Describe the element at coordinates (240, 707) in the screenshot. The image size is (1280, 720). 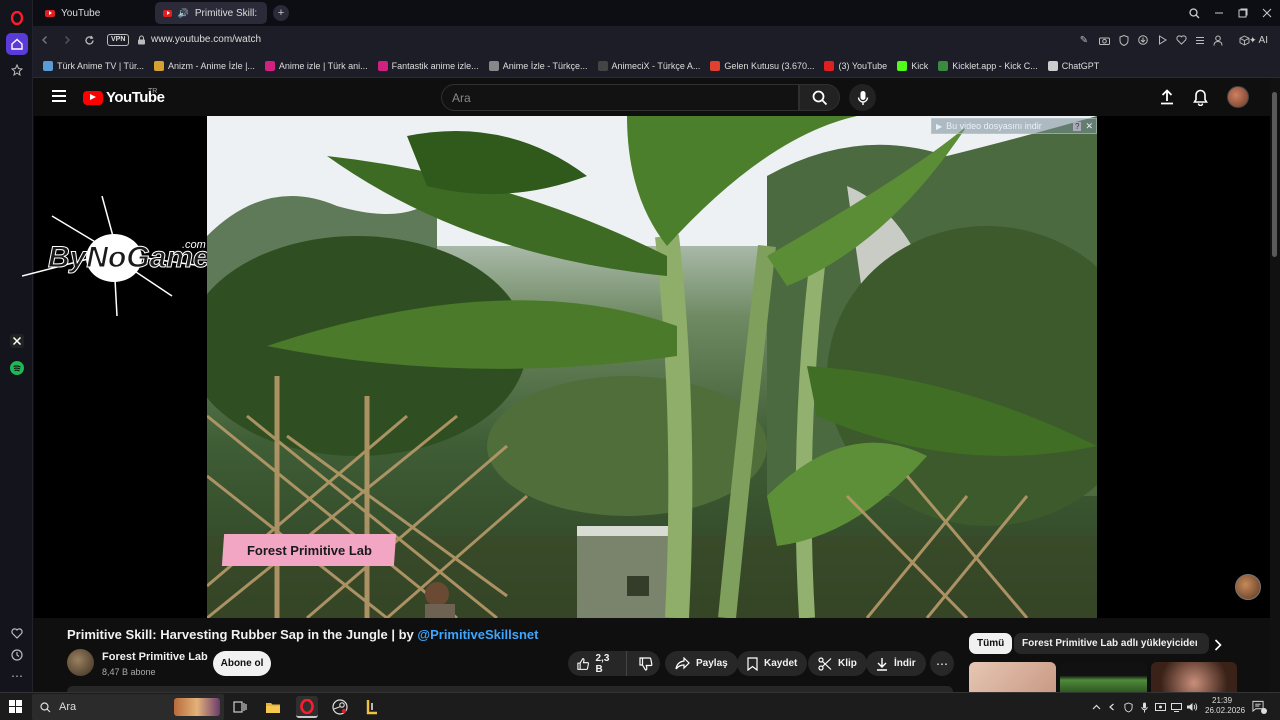
I see `task-view-icon` at that location.